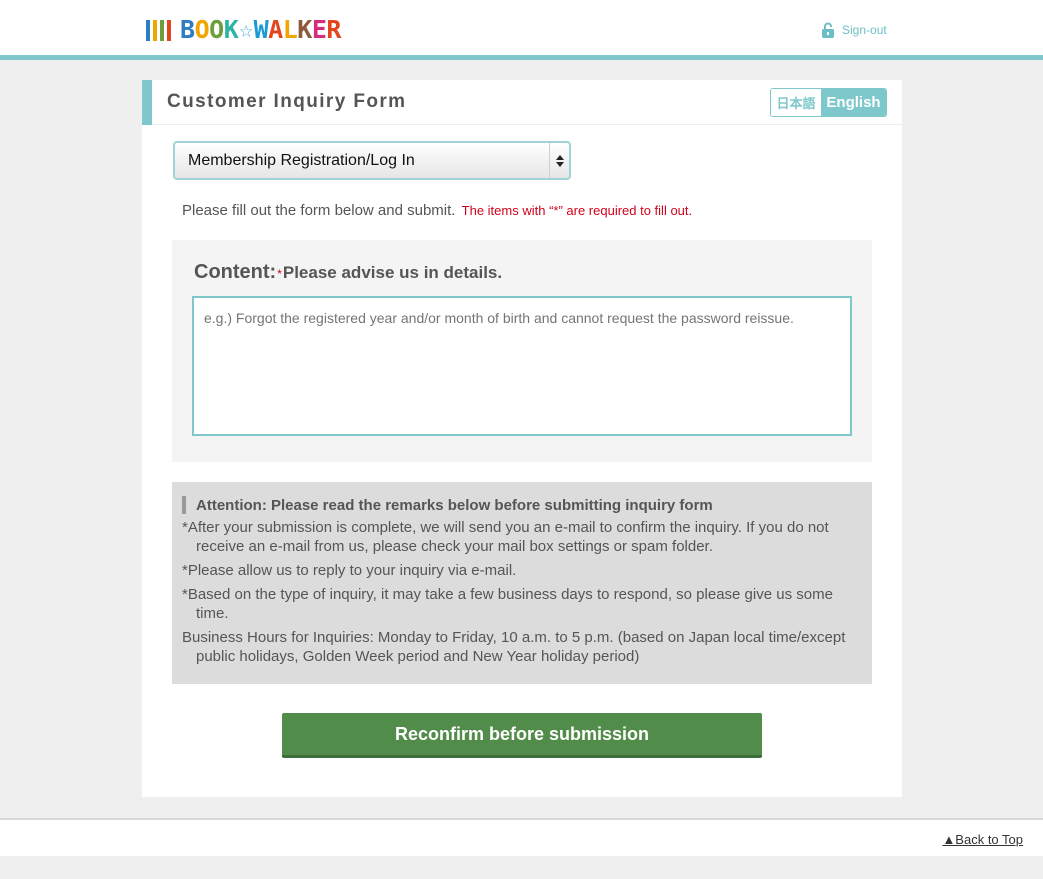  Describe the element at coordinates (319, 29) in the screenshot. I see `logo-letter: E` at that location.